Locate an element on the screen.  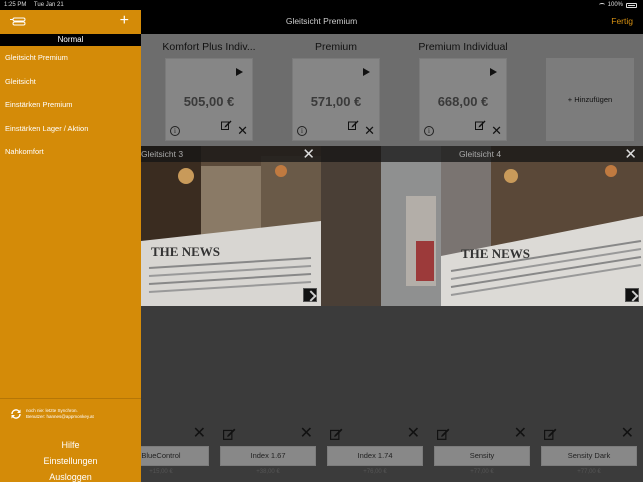
status-bar: 1:25 PM Tue Jan 21 100% is located at coordinates (321, 5).